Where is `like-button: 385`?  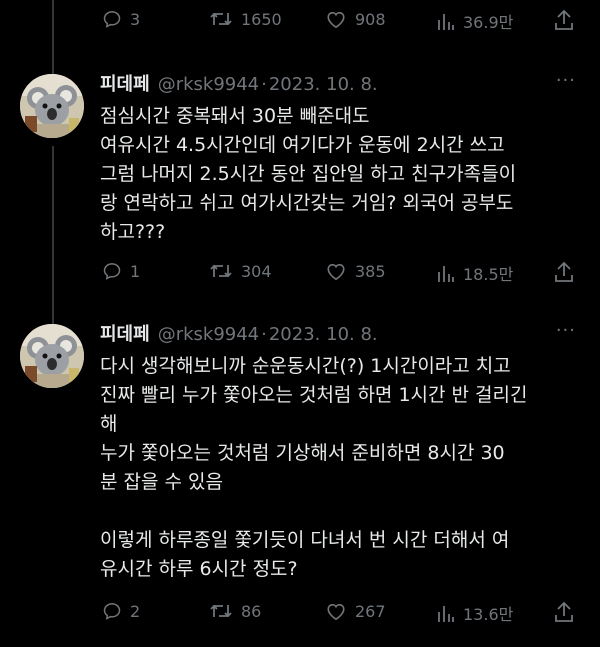
like-button: 385 is located at coordinates (355, 271).